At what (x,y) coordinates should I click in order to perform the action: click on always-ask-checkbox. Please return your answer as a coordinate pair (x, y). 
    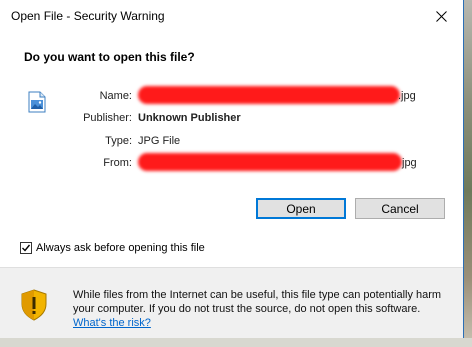
    Looking at the image, I should click on (26, 248).